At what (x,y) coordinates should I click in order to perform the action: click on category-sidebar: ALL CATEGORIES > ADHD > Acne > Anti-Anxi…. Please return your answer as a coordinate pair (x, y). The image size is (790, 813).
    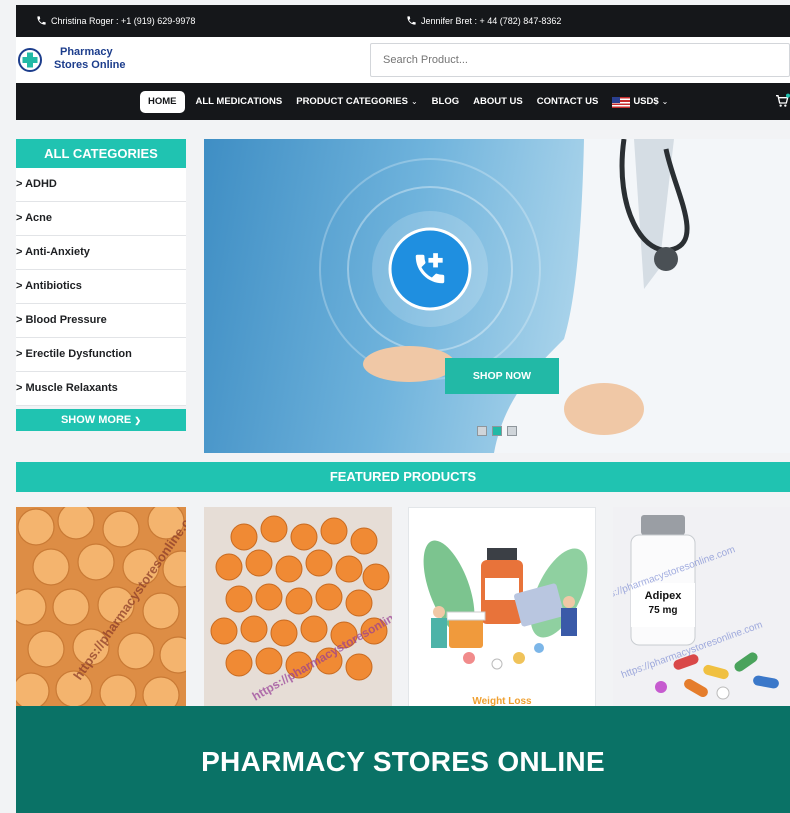
    Looking at the image, I should click on (101, 285).